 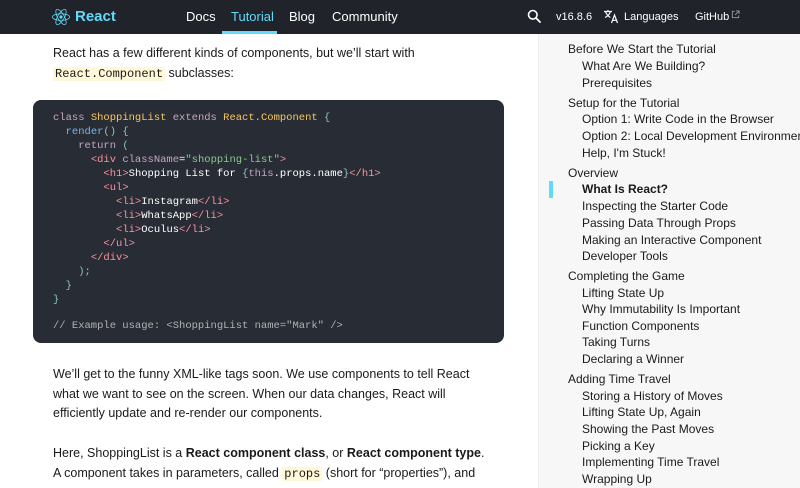 I want to click on code-line-13: }, so click(x=68, y=286).